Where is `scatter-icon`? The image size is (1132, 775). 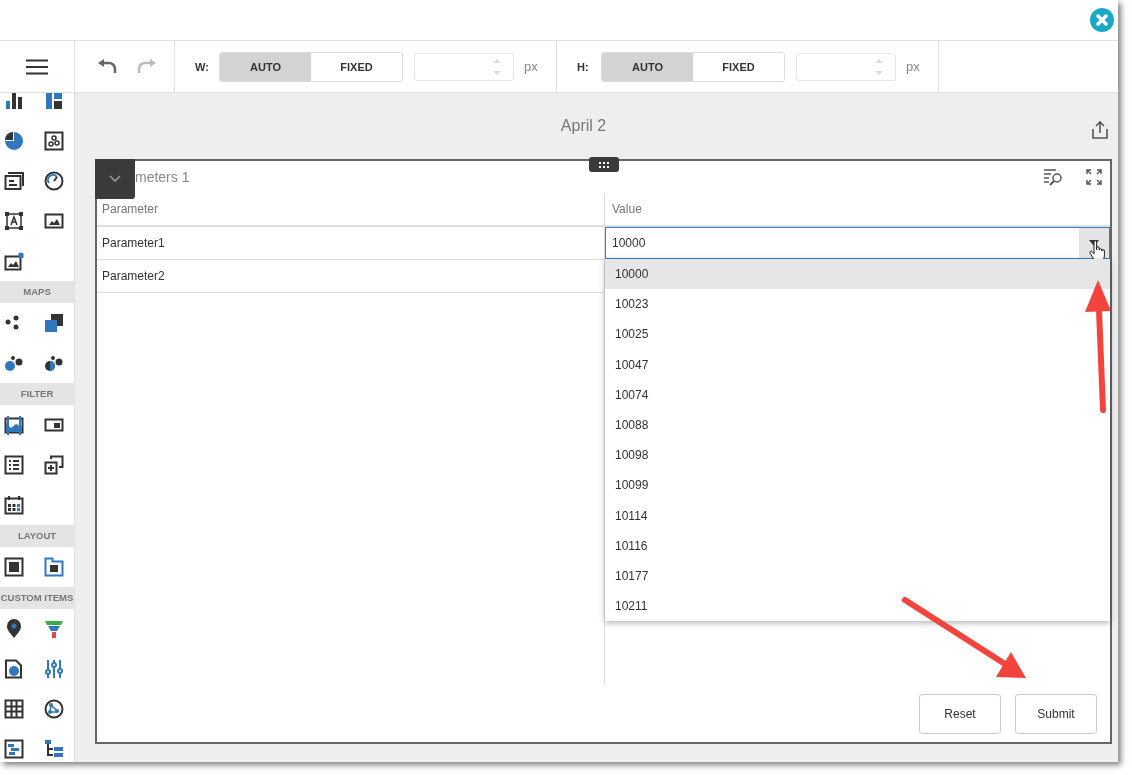 scatter-icon is located at coordinates (54, 141).